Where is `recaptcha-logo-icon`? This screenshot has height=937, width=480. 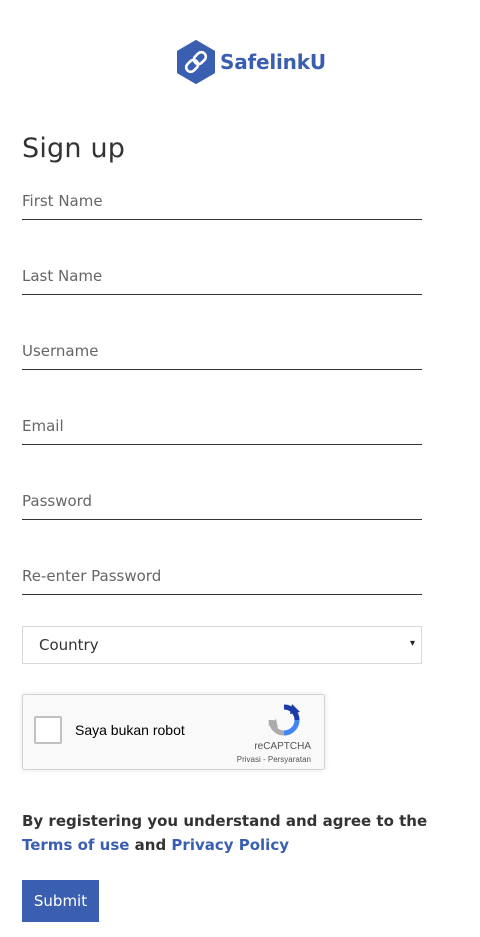
recaptcha-logo-icon is located at coordinates (284, 720).